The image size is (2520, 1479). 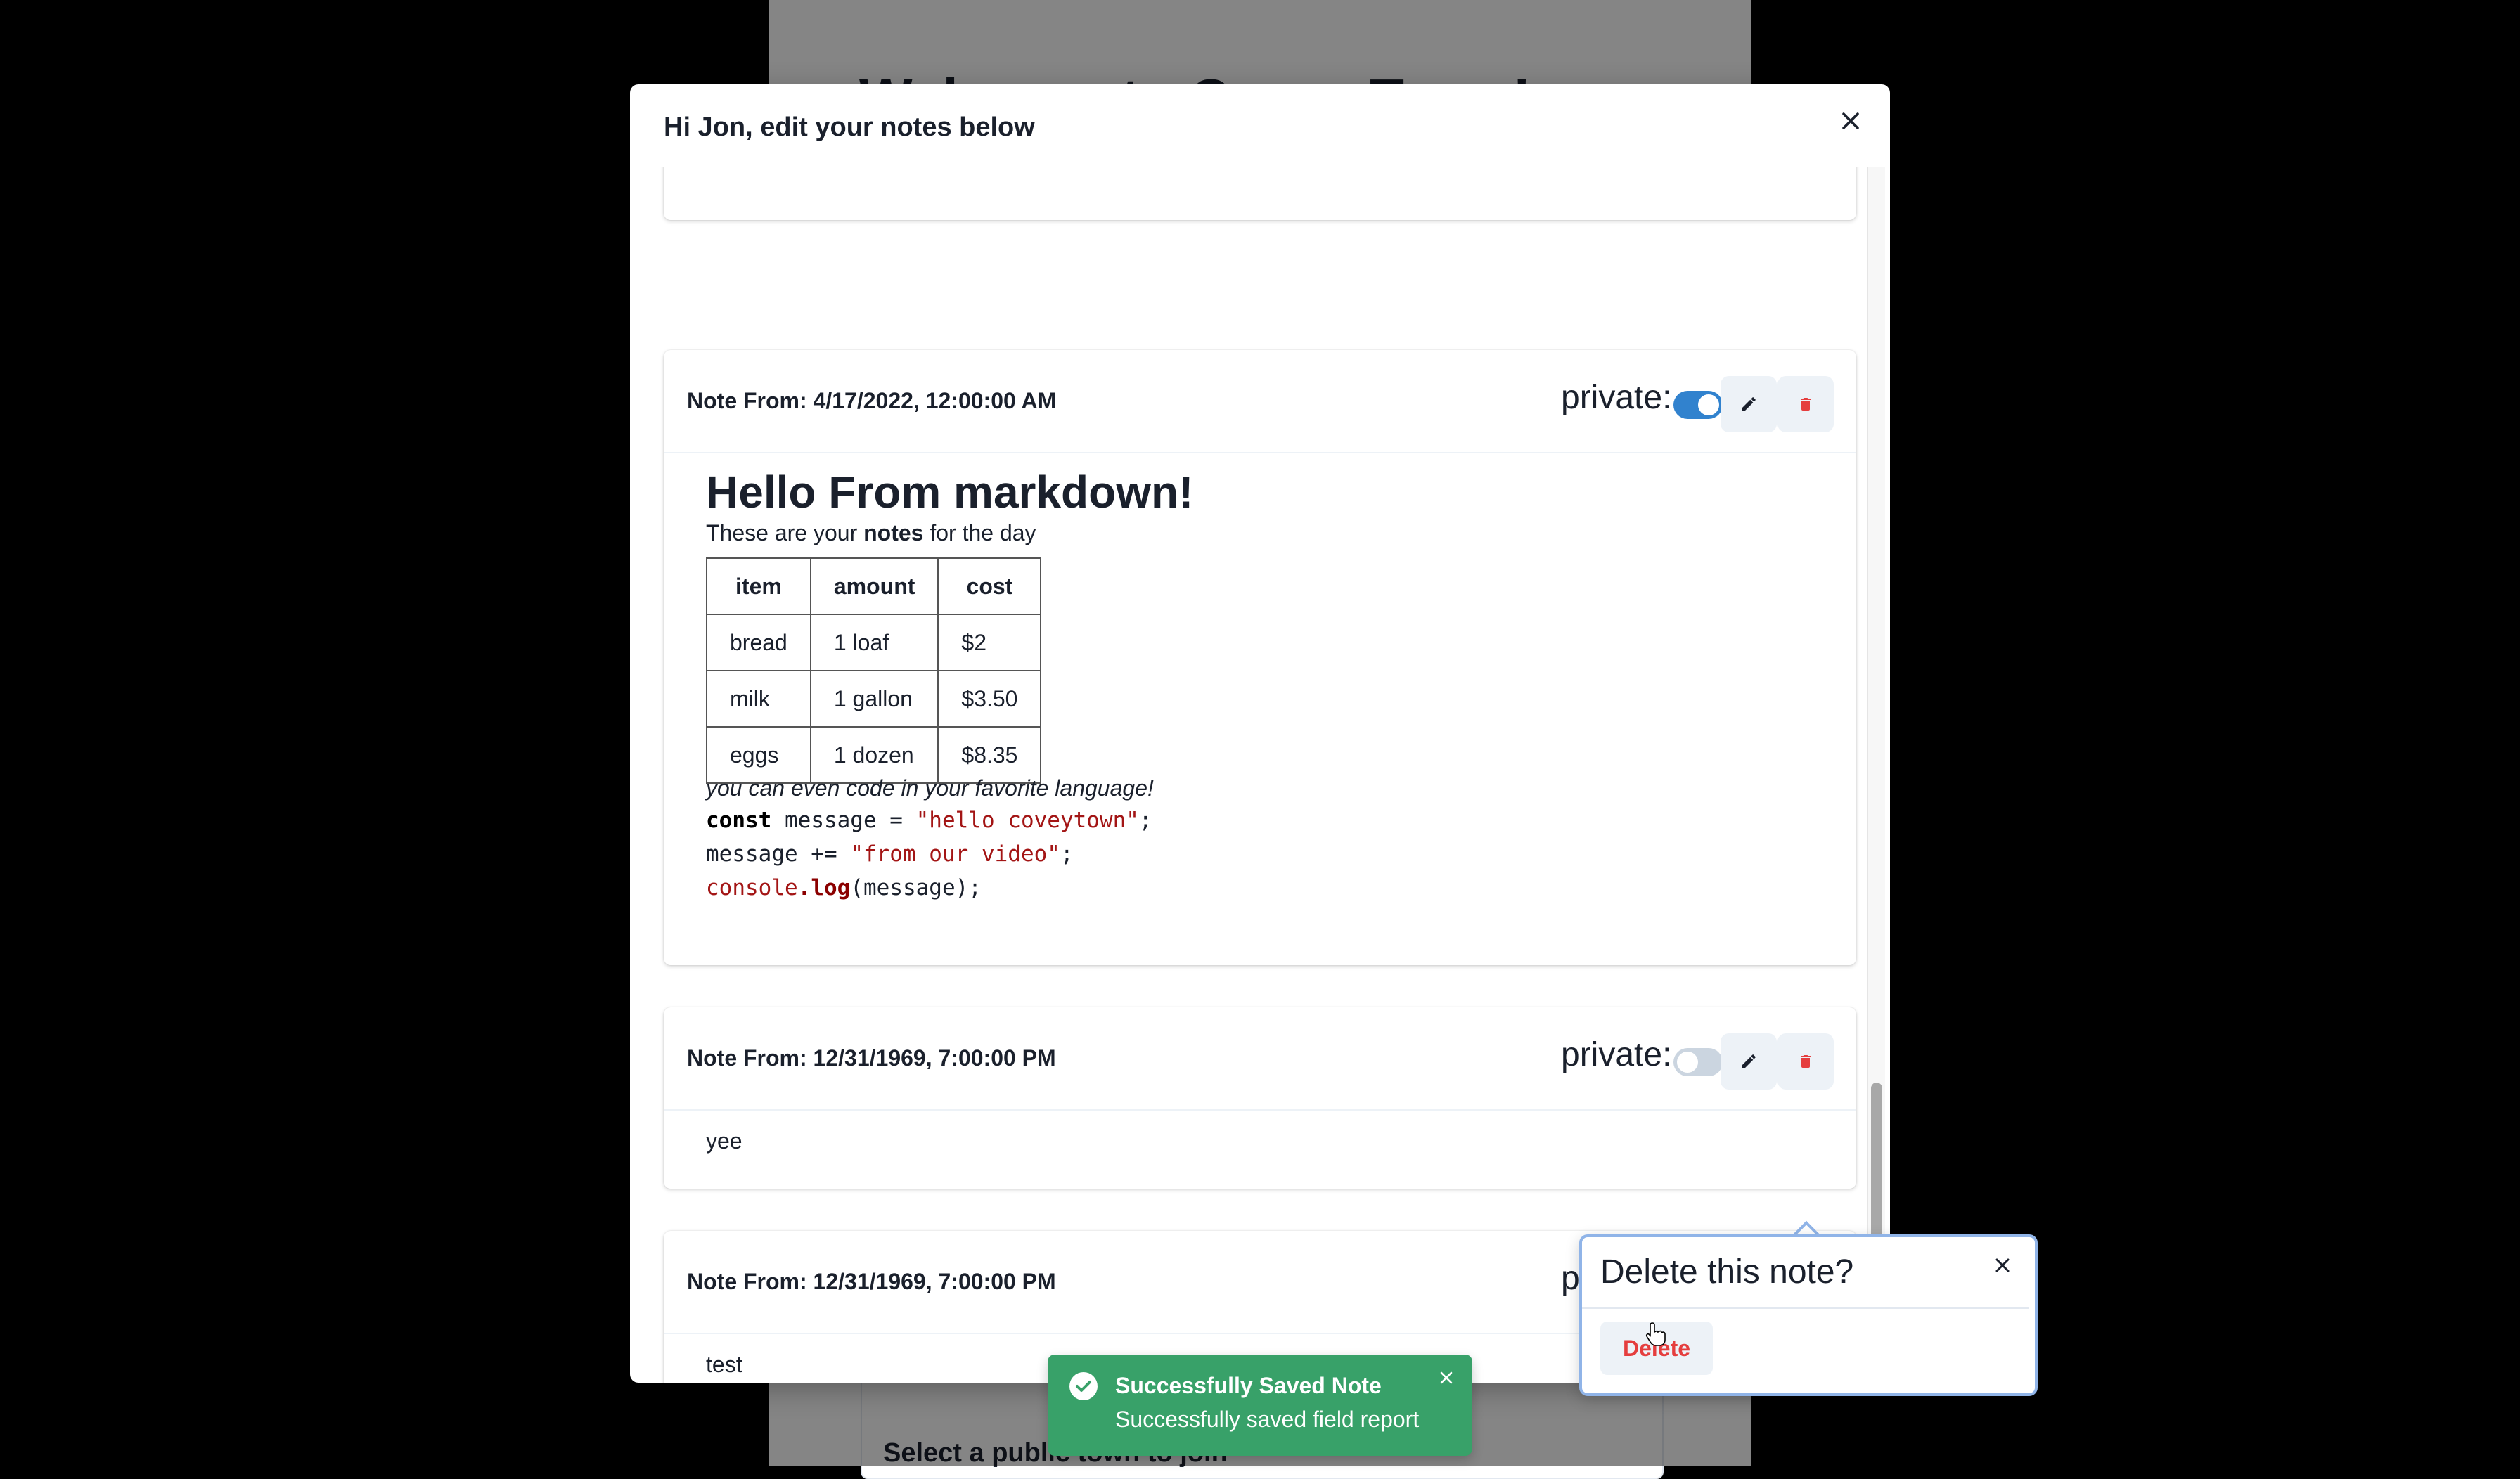 I want to click on popover-close-button, so click(x=2002, y=1265).